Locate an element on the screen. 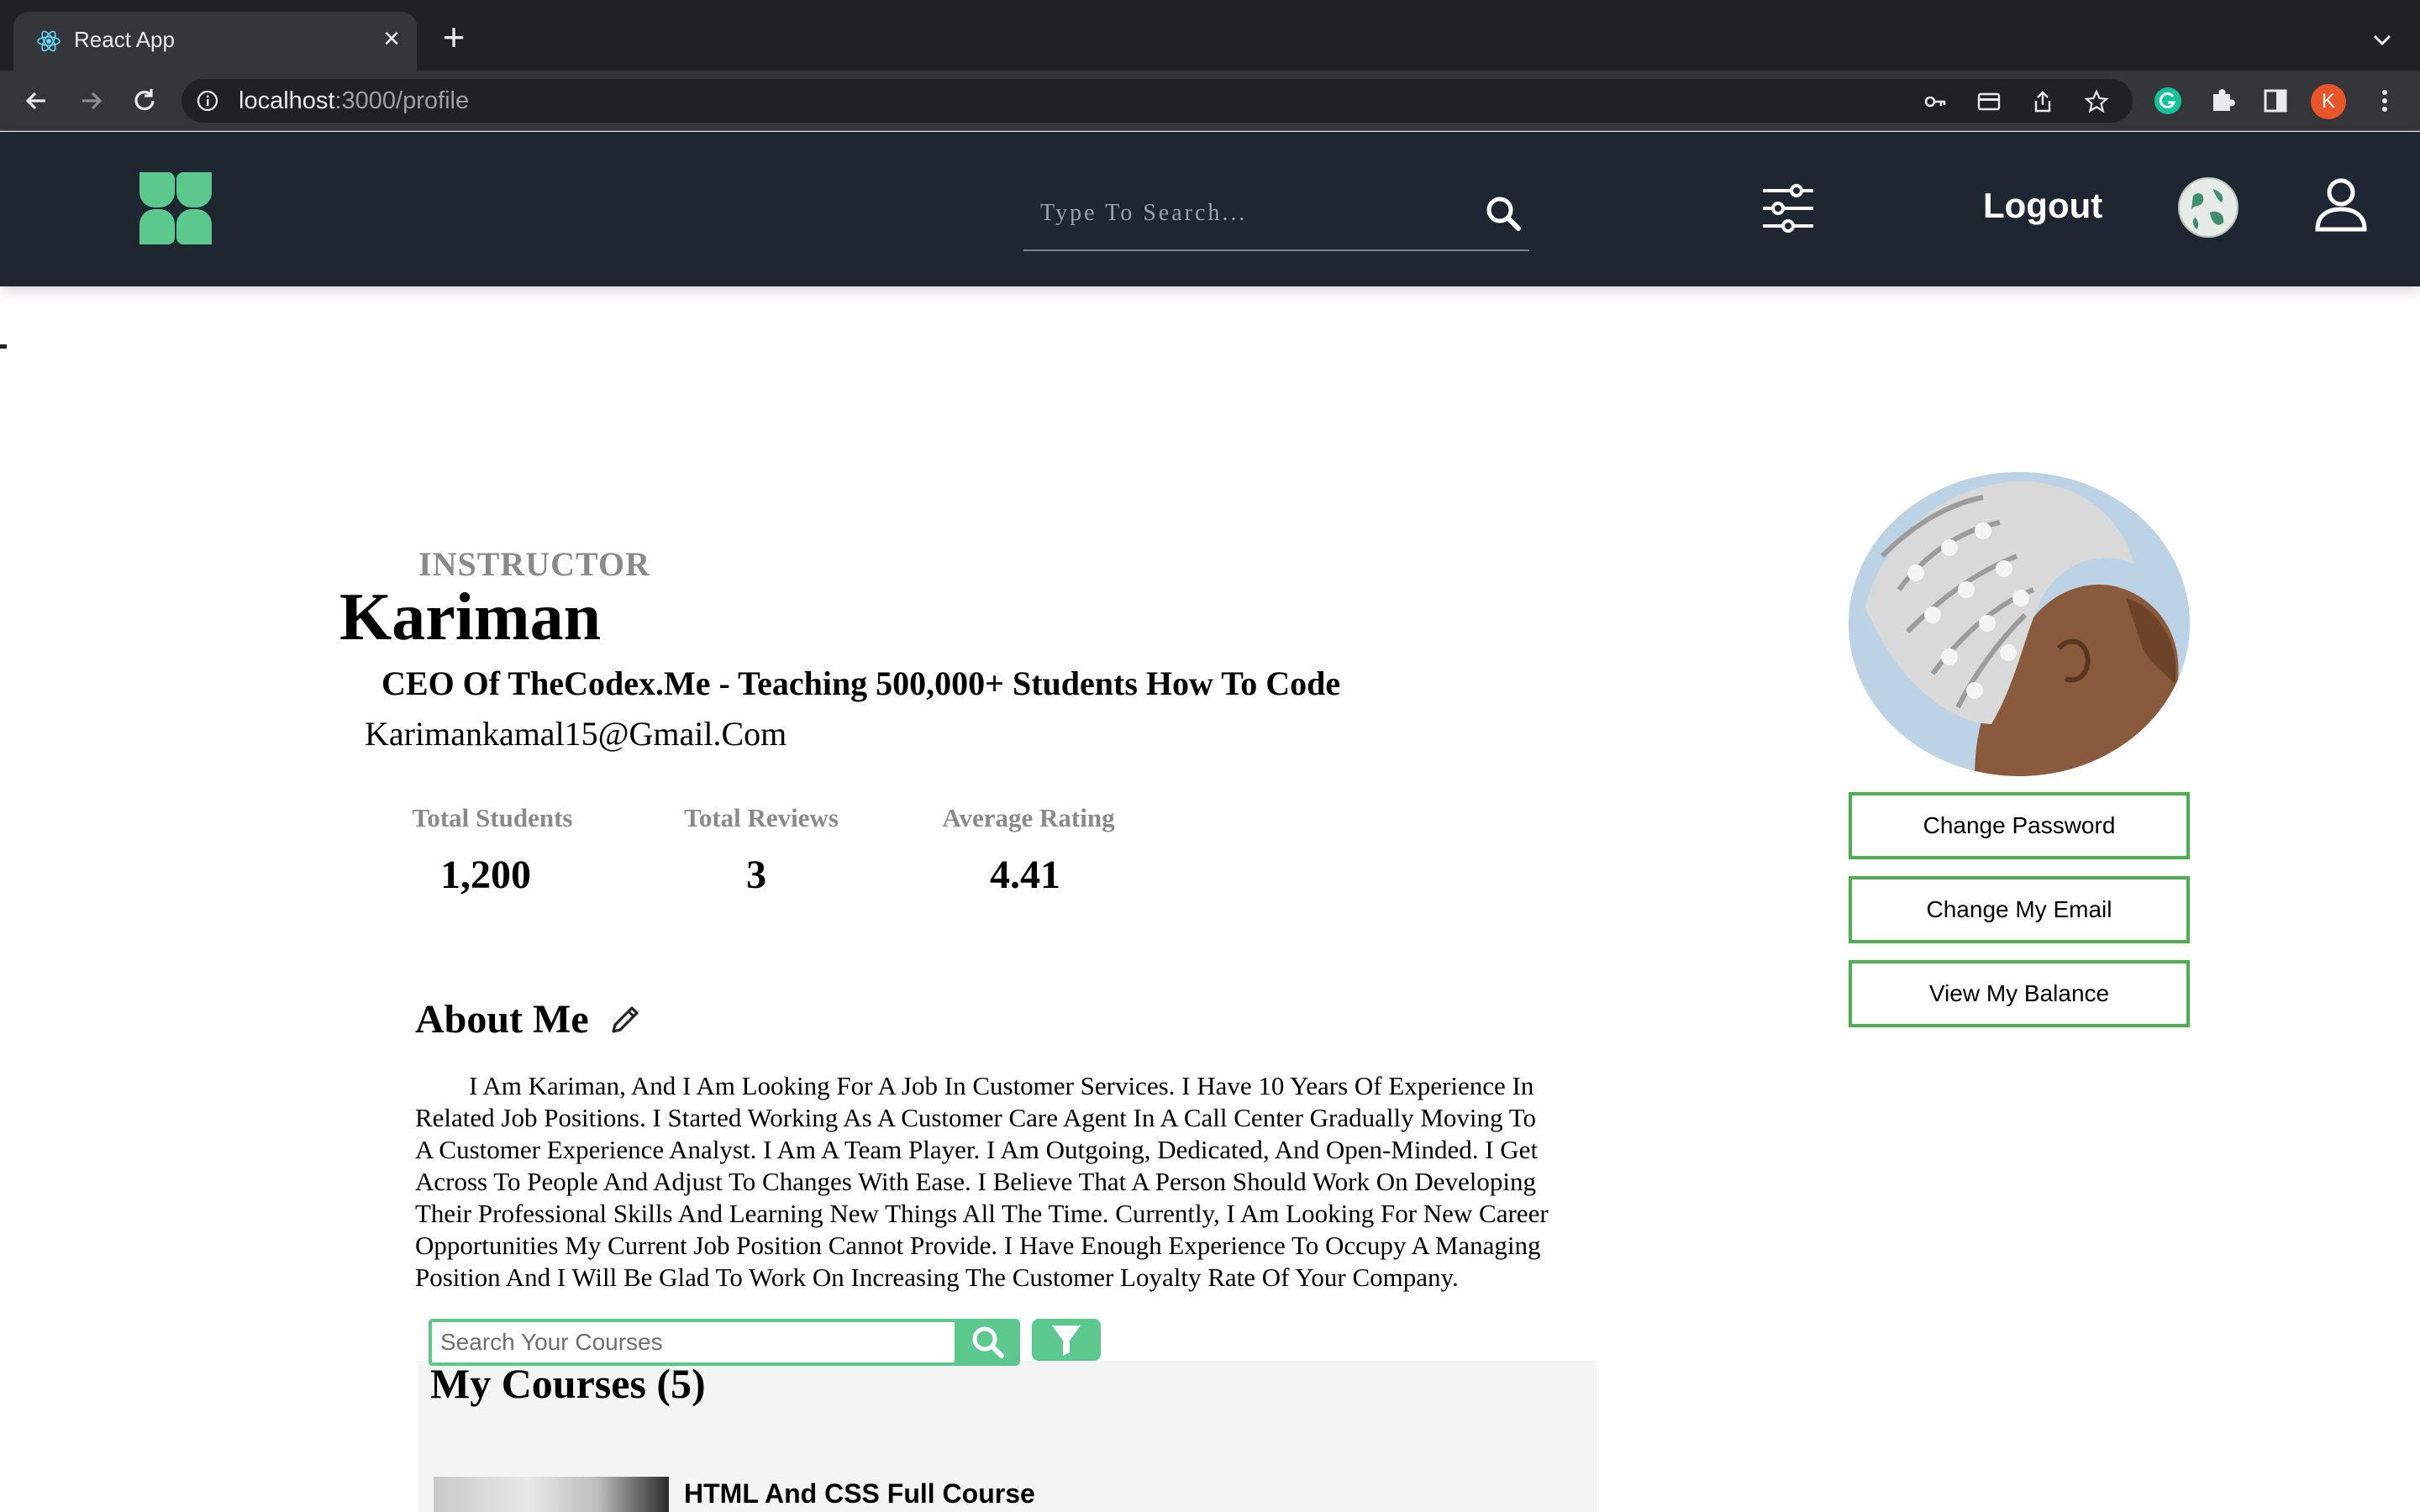  pencil-edit-icon is located at coordinates (626, 1019).